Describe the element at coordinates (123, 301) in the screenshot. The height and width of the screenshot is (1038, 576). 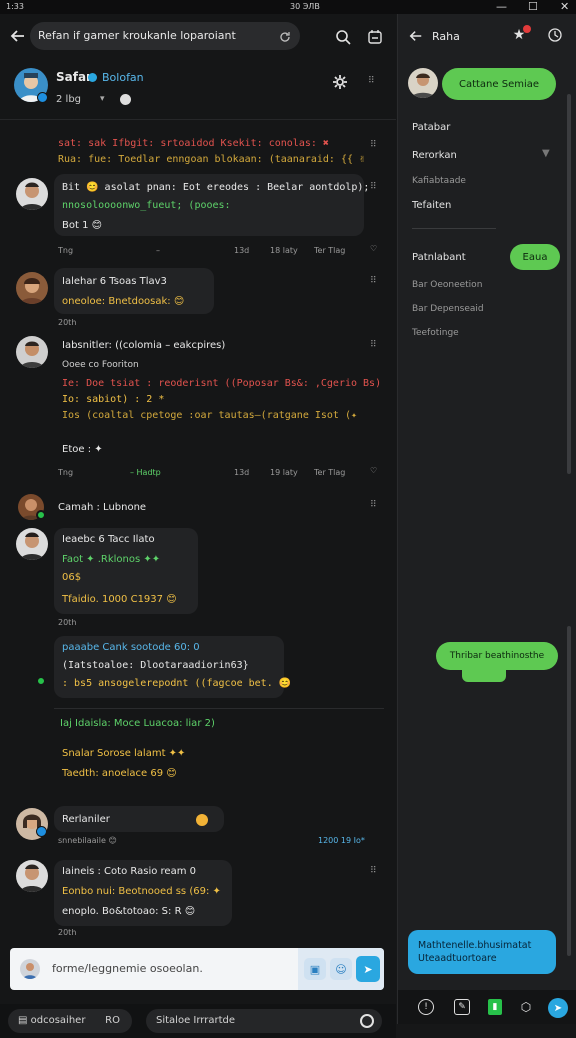
I see `message-line: oneoloe: Bnetdoosak: 😊` at that location.